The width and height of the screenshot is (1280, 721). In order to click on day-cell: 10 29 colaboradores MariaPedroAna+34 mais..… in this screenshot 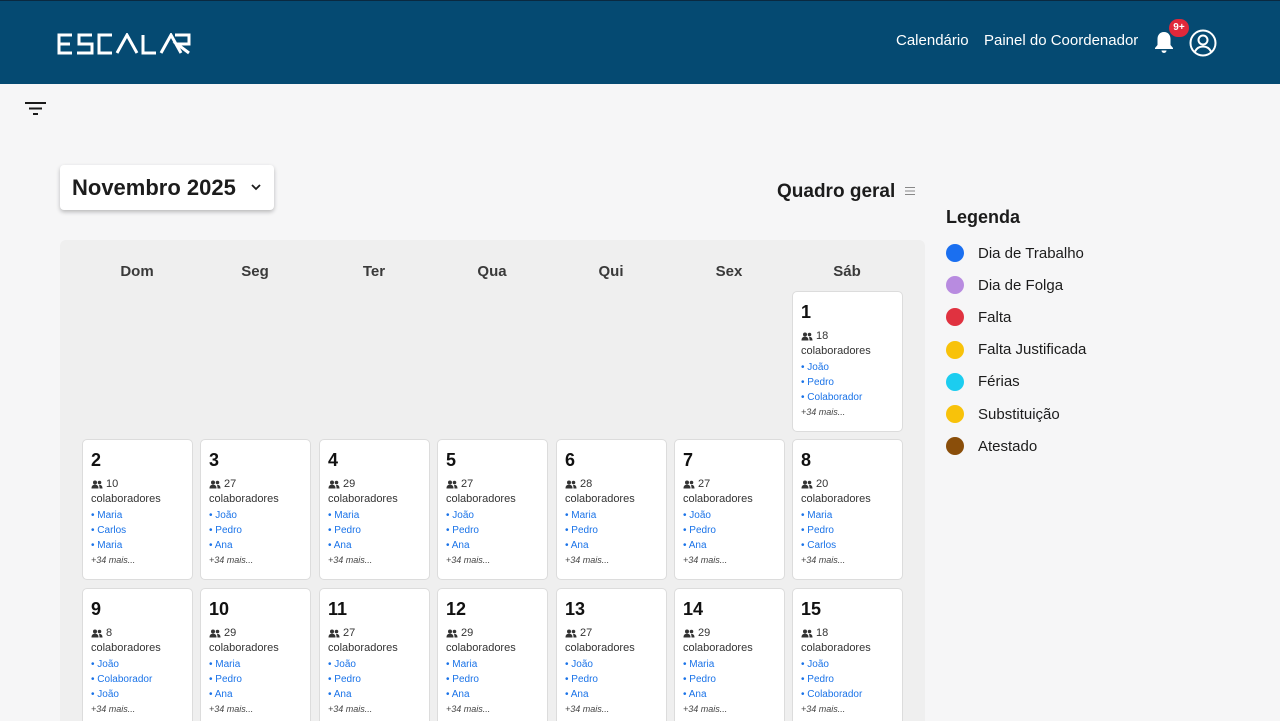, I will do `click(255, 654)`.